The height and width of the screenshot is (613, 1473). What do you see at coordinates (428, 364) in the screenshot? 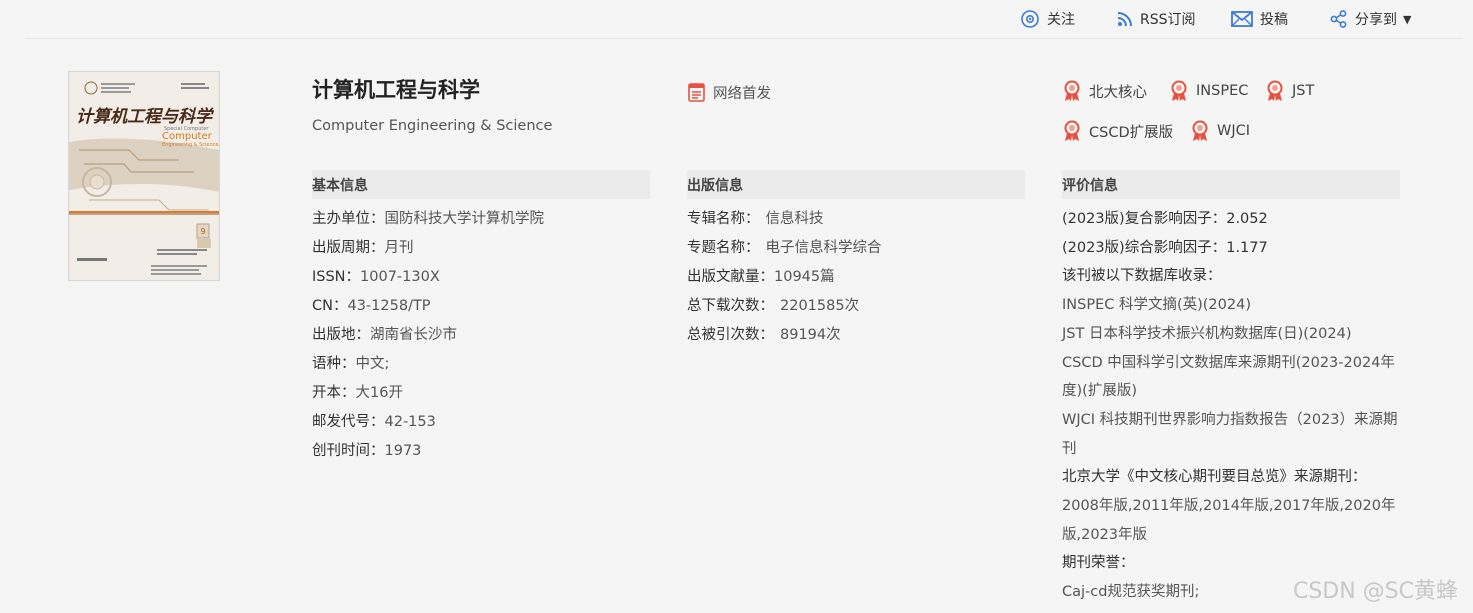
I see `info-row: 语种：中文;` at bounding box center [428, 364].